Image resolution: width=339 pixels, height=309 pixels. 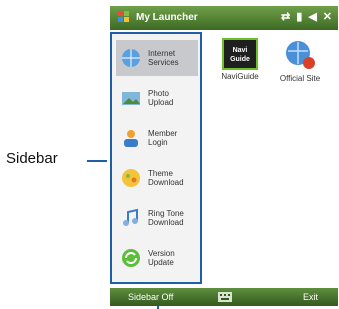 I want to click on windows-logo-icon, so click(x=124, y=17).